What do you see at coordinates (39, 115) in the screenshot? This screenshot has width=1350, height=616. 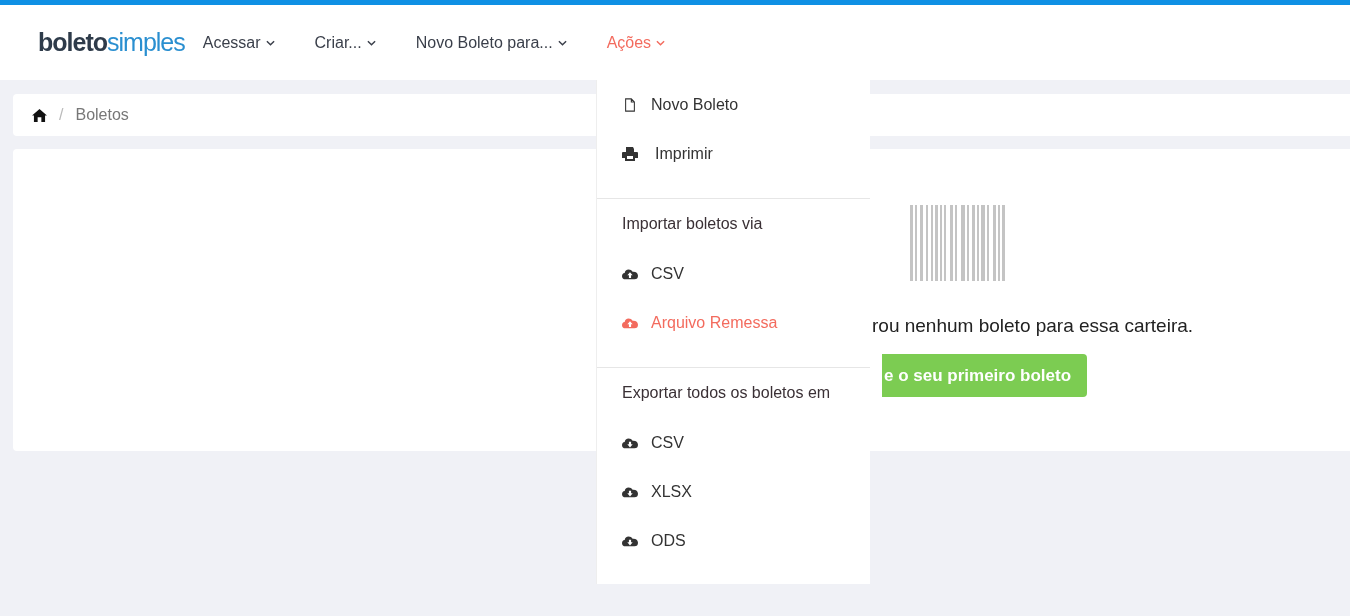 I see `home-icon` at bounding box center [39, 115].